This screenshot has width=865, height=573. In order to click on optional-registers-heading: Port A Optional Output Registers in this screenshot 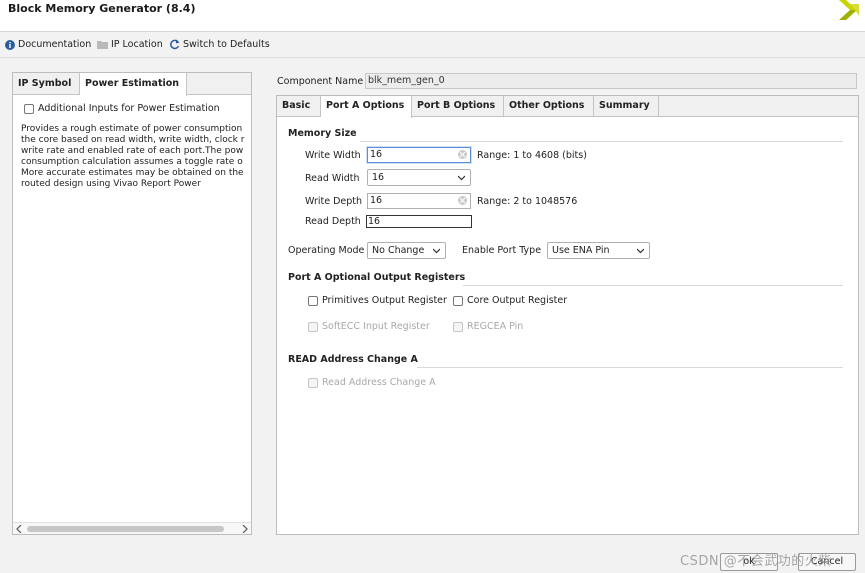, I will do `click(377, 277)`.